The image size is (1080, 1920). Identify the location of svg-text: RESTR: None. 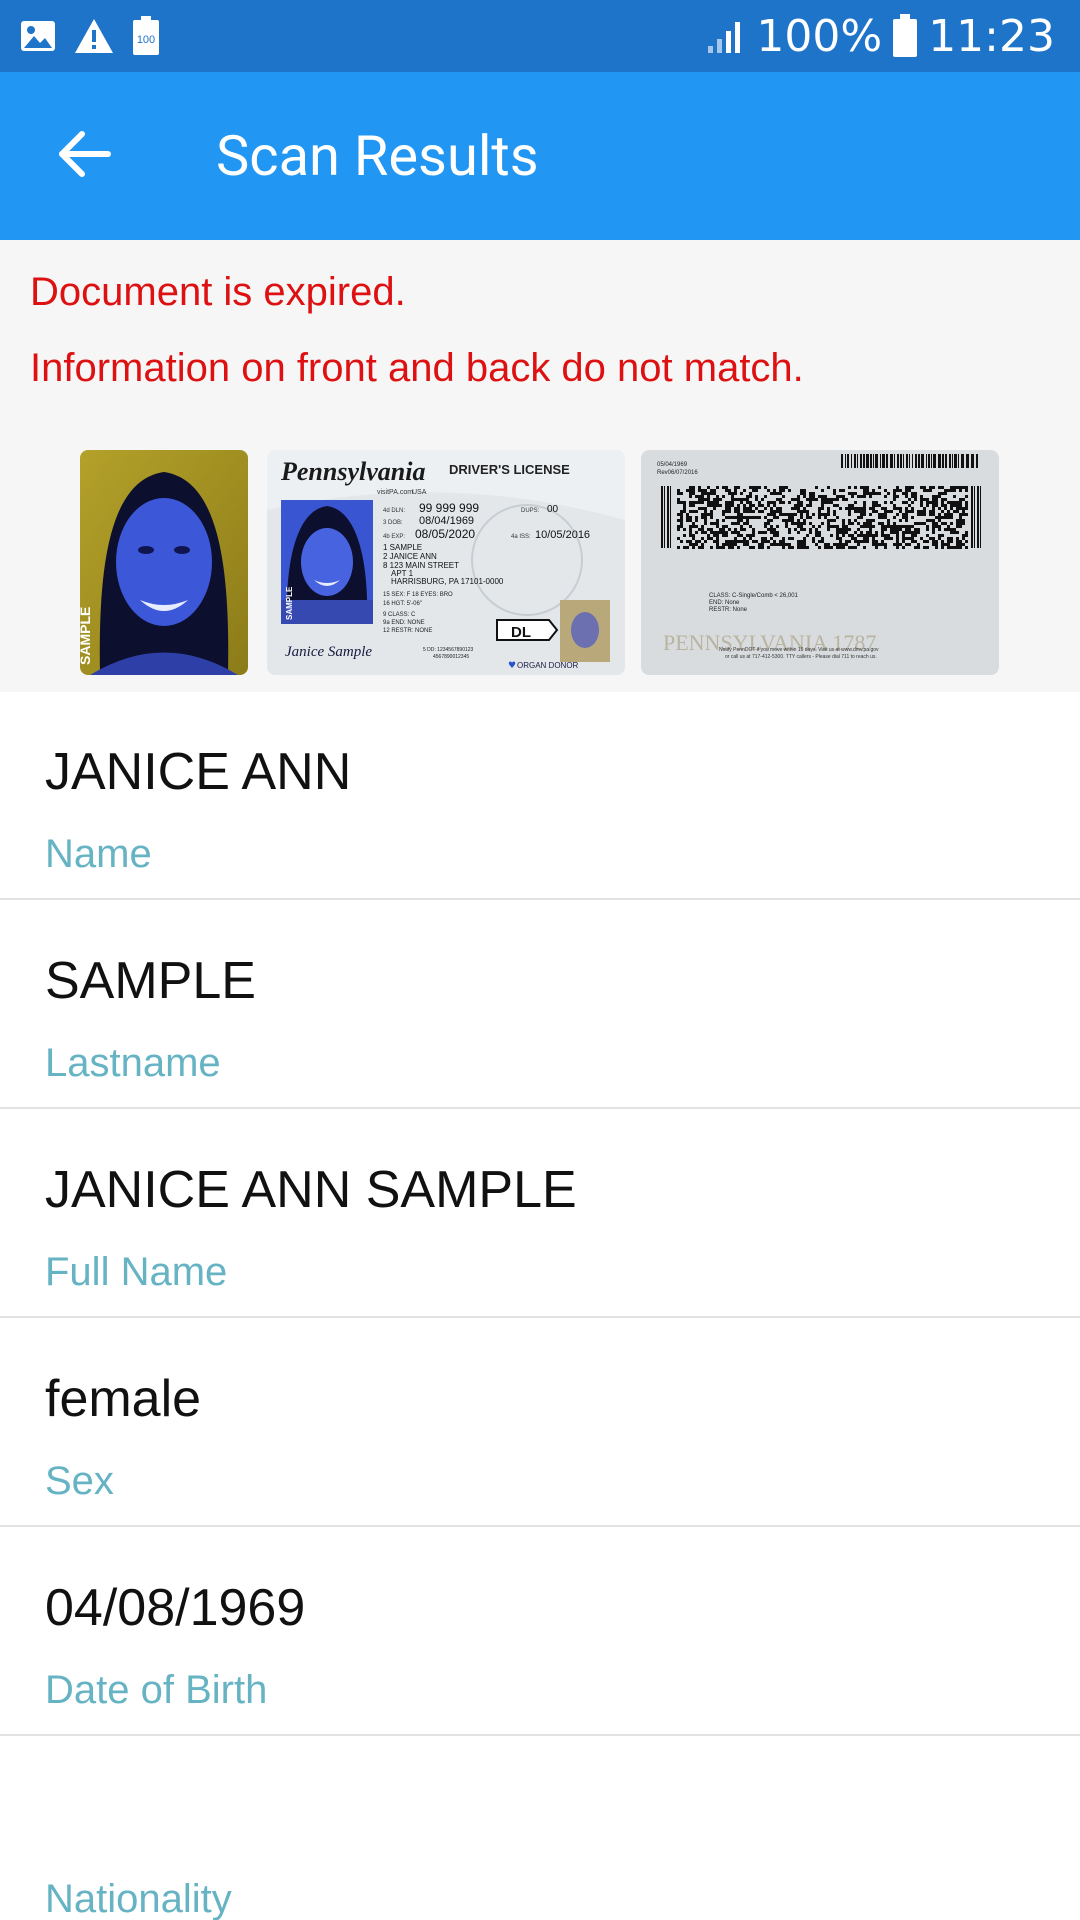
(728, 610).